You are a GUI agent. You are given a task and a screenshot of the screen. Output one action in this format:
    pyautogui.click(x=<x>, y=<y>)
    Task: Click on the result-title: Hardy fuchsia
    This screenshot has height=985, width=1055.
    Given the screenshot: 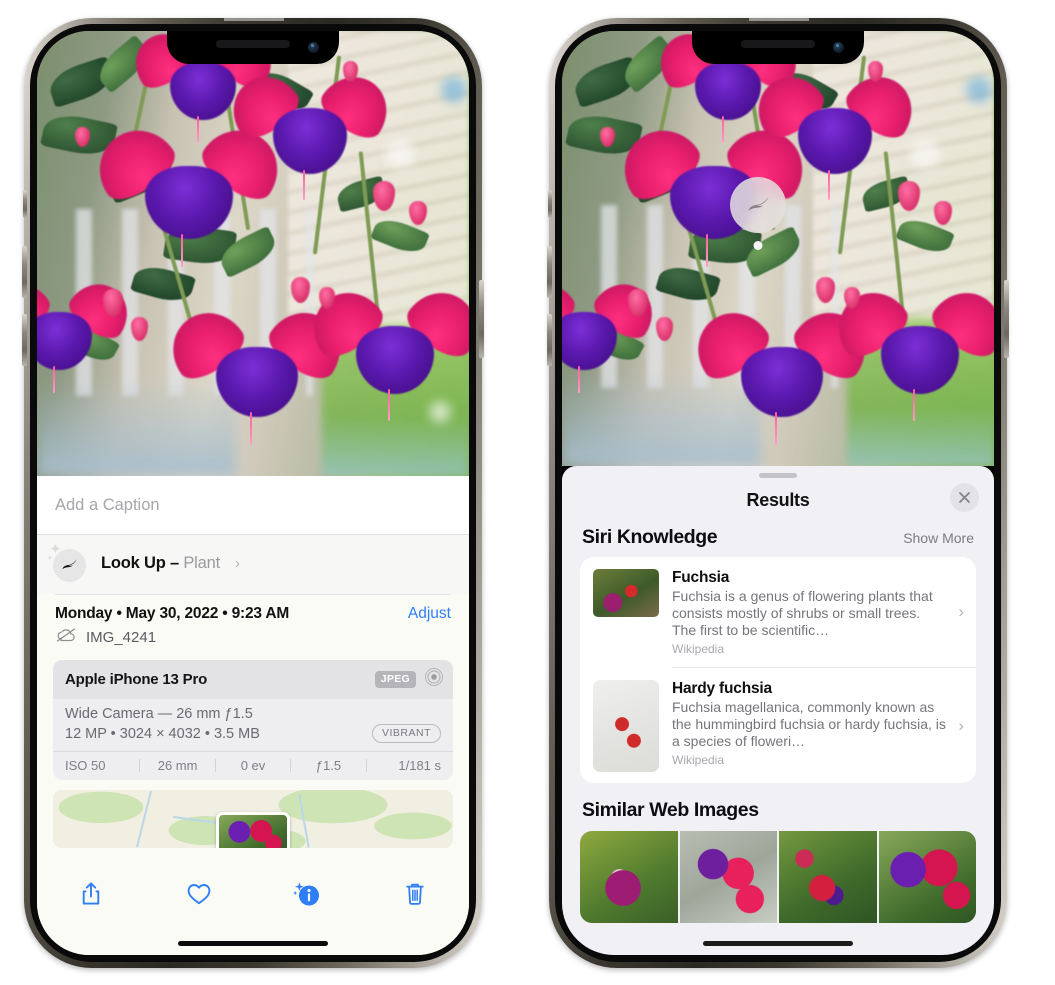 What is the action you would take?
    pyautogui.click(x=722, y=688)
    